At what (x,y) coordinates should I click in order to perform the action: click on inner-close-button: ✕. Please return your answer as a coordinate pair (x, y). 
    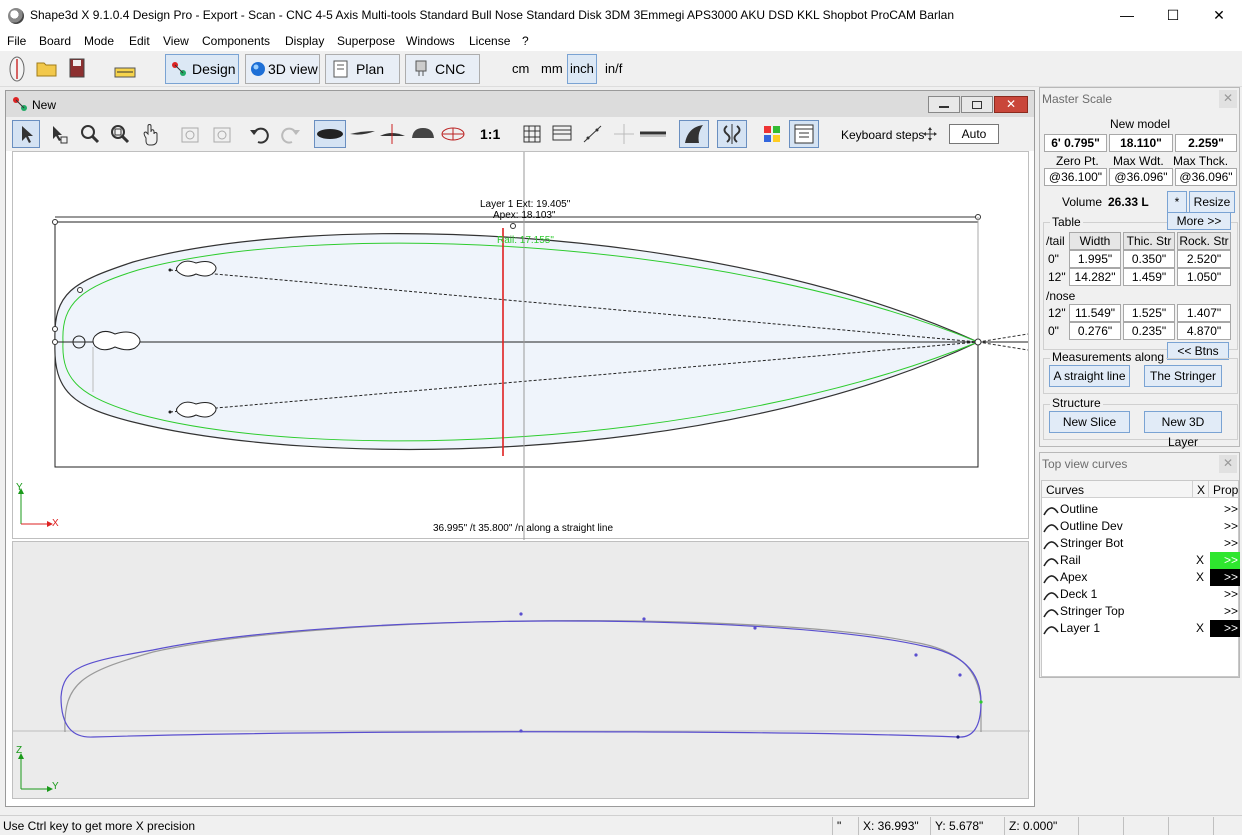
    Looking at the image, I should click on (1011, 104).